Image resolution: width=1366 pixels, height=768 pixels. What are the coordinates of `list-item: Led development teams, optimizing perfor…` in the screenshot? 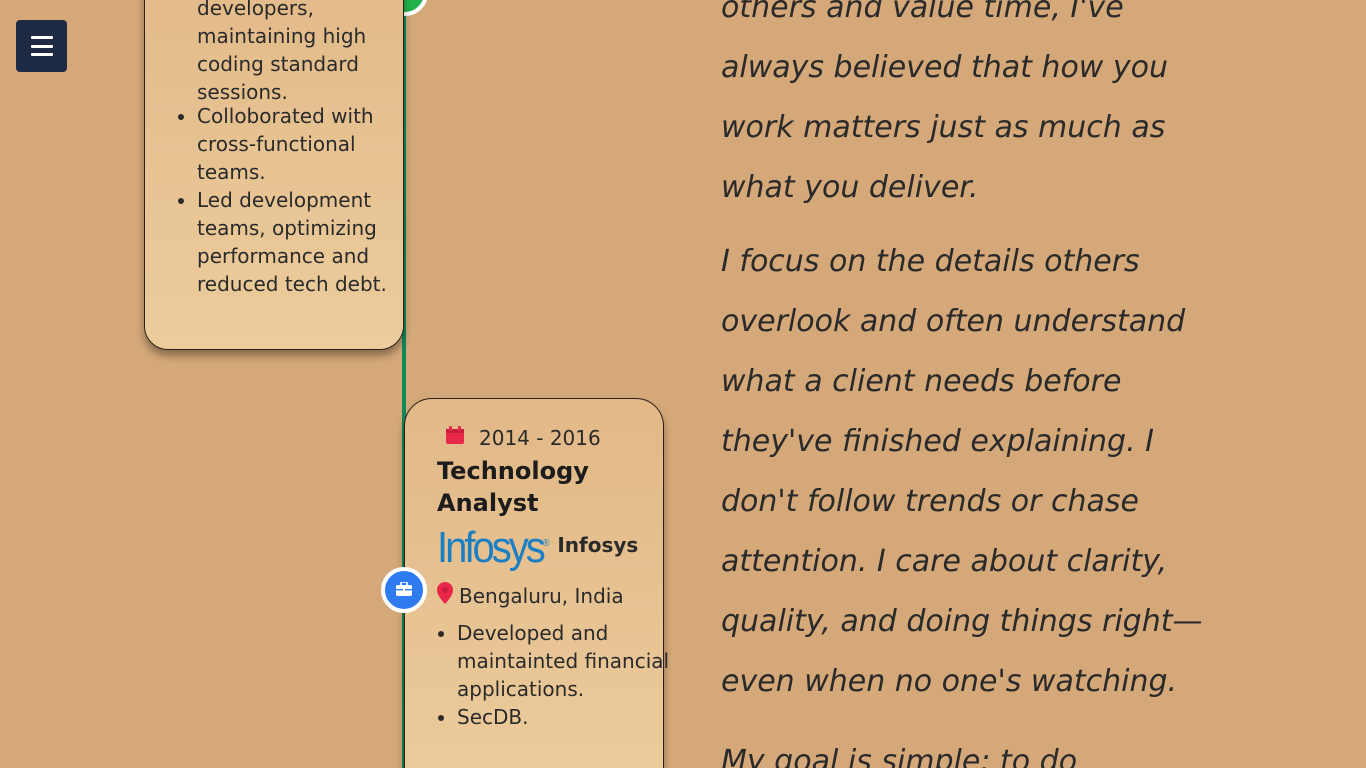 It's located at (308, 242).